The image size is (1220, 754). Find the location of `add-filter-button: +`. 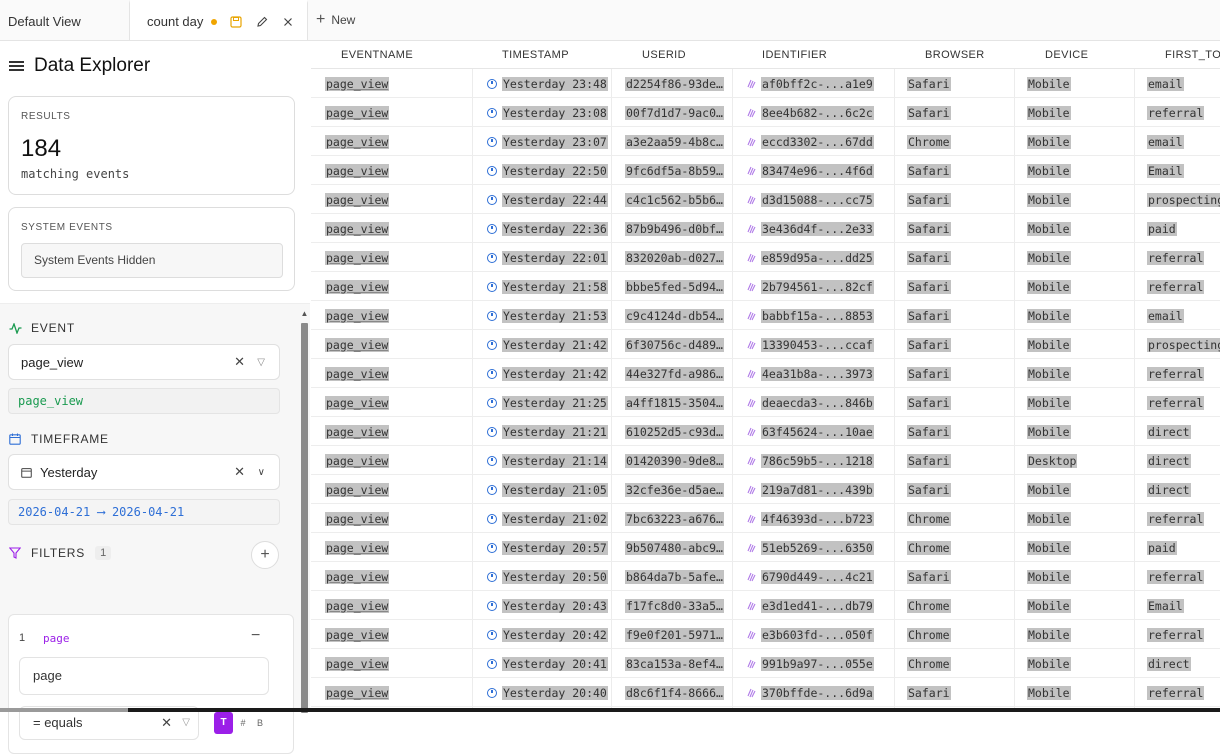

add-filter-button: + is located at coordinates (265, 555).